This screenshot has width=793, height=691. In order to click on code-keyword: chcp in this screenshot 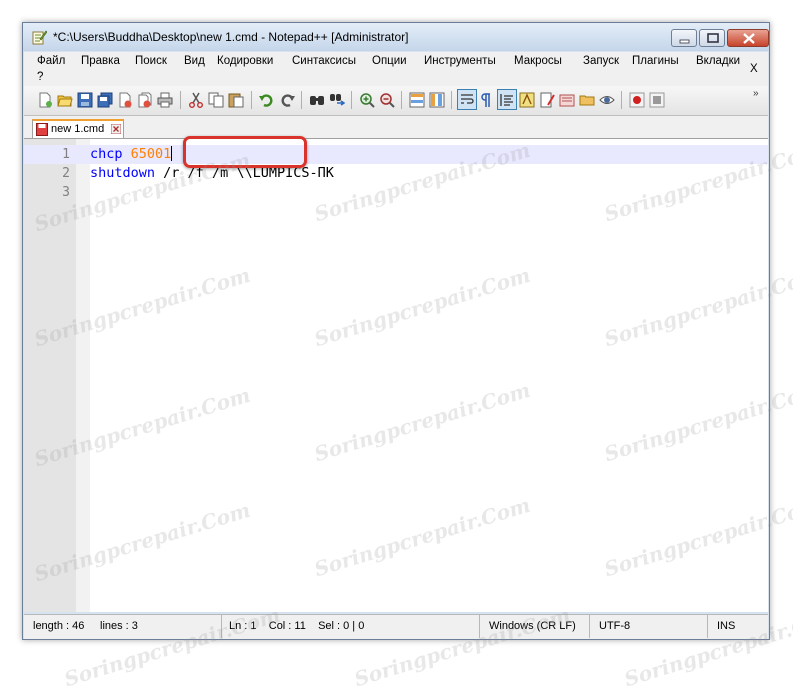, I will do `click(106, 154)`.